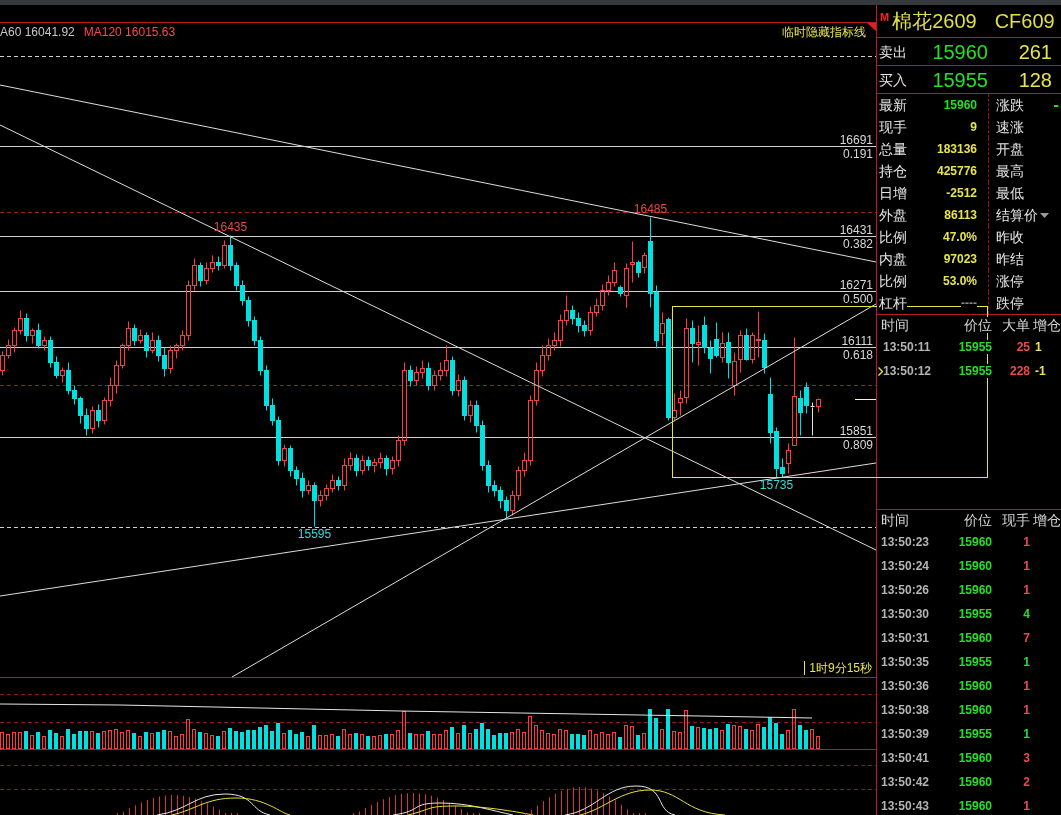 Image resolution: width=1061 pixels, height=815 pixels. I want to click on last-price-marker, so click(865, 399).